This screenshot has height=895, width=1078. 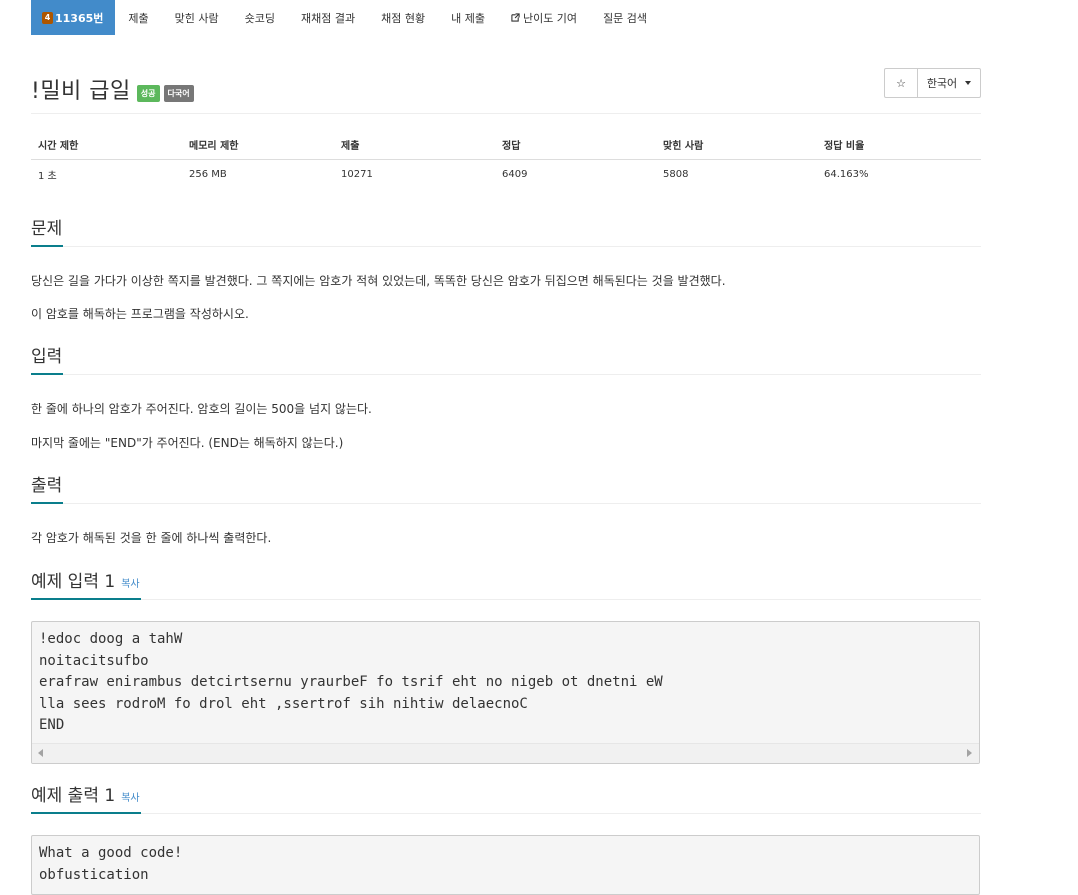 What do you see at coordinates (625, 17) in the screenshot?
I see `nav-question-search: 질문 검색` at bounding box center [625, 17].